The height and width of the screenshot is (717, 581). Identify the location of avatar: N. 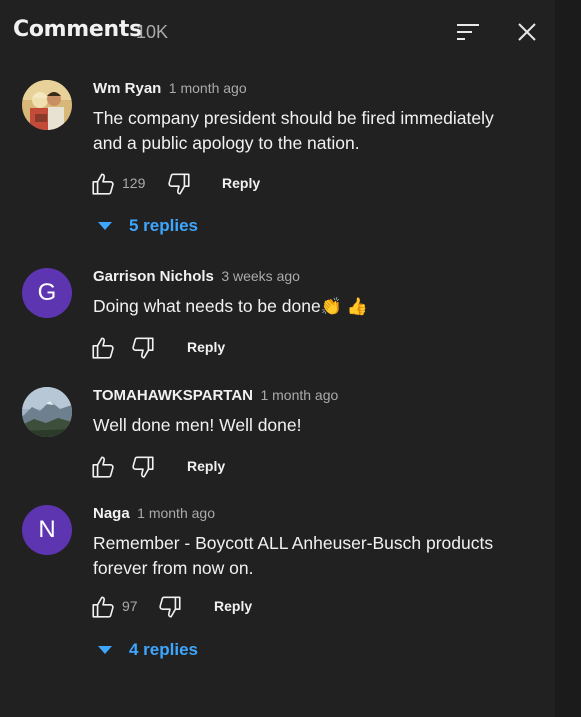
(47, 530).